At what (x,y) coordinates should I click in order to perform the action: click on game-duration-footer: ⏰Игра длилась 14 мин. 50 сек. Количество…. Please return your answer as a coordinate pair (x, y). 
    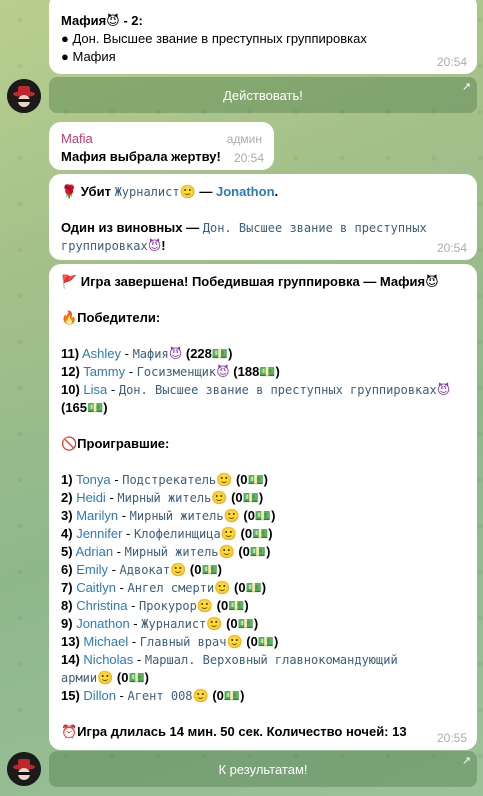
    Looking at the image, I should click on (234, 731).